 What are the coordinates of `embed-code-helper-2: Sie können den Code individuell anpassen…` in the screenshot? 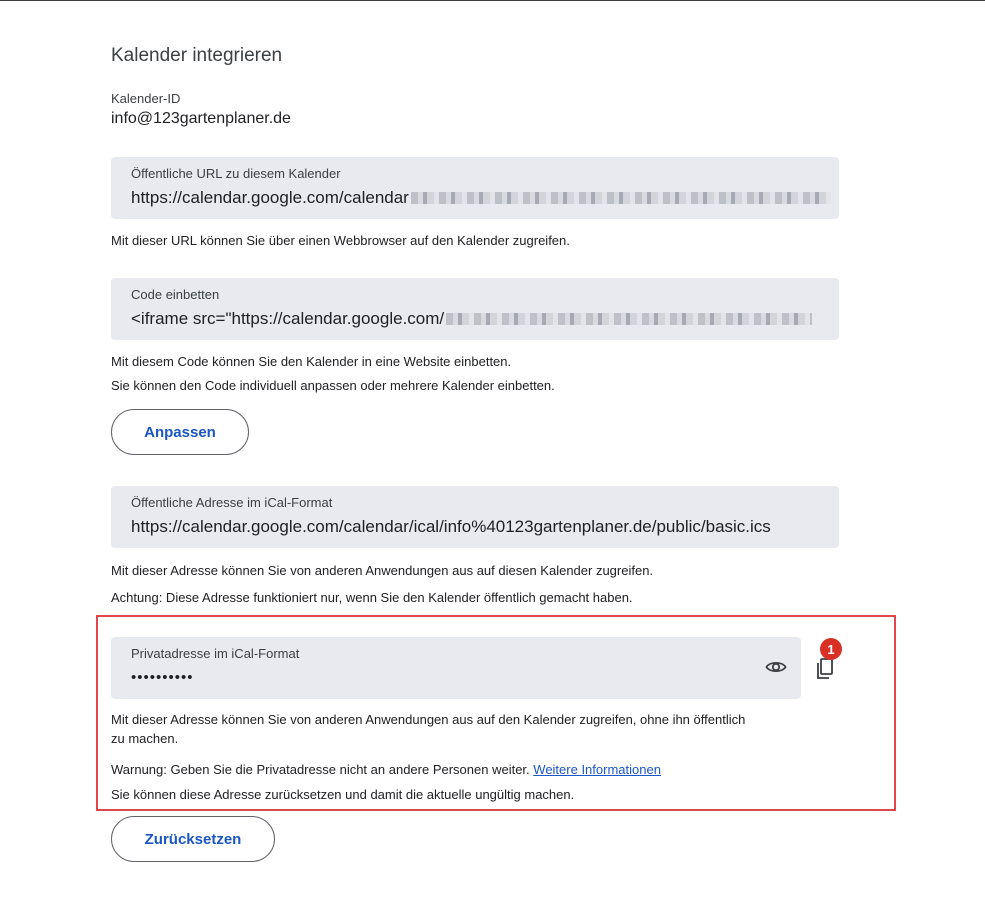 It's located at (333, 385).